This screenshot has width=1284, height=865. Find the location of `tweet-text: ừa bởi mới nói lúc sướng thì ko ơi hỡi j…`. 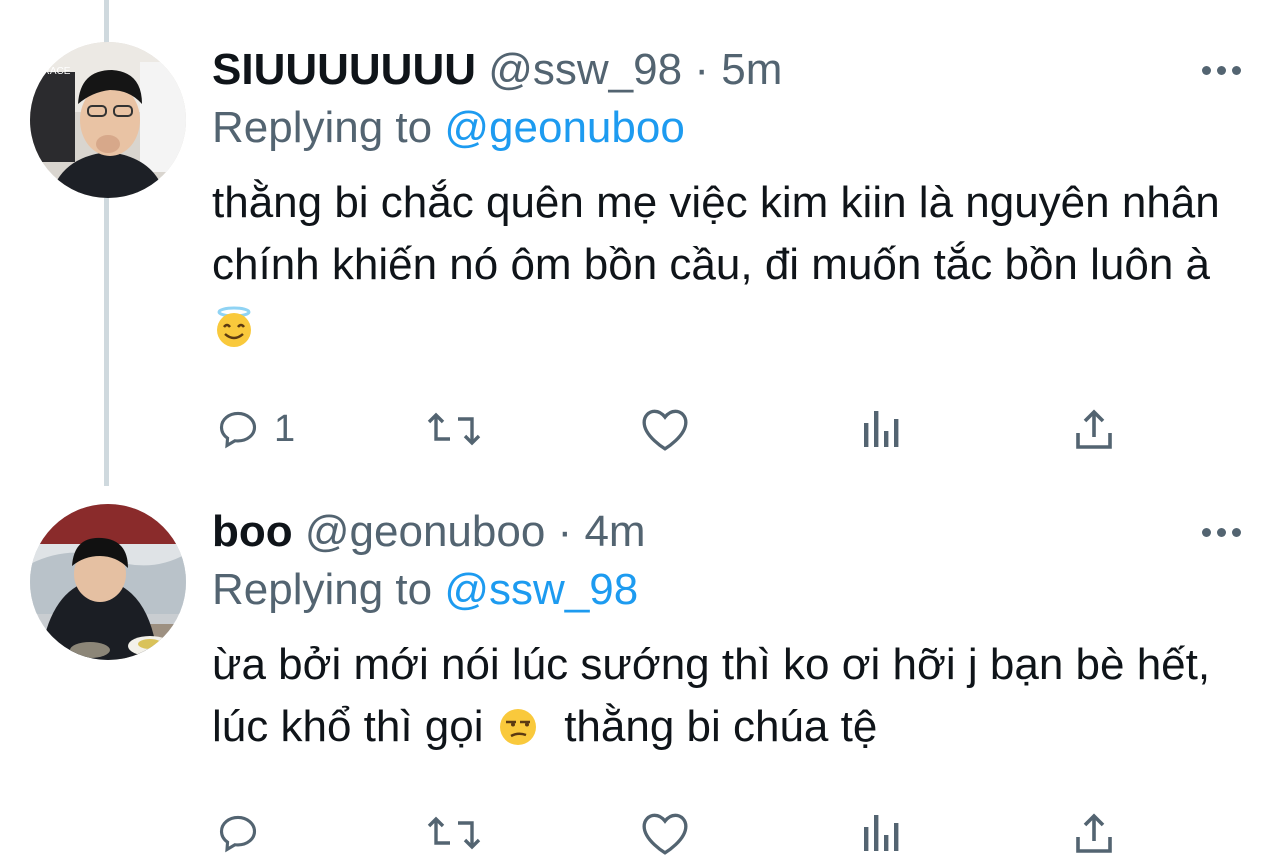

tweet-text: ừa bởi mới nói lúc sướng thì ko ơi hỡi j… is located at coordinates (732, 696).